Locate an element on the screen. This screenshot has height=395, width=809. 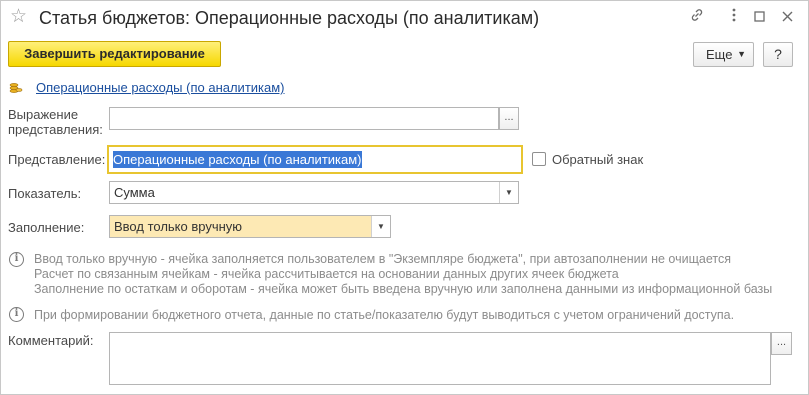
comment-textarea is located at coordinates (440, 358).